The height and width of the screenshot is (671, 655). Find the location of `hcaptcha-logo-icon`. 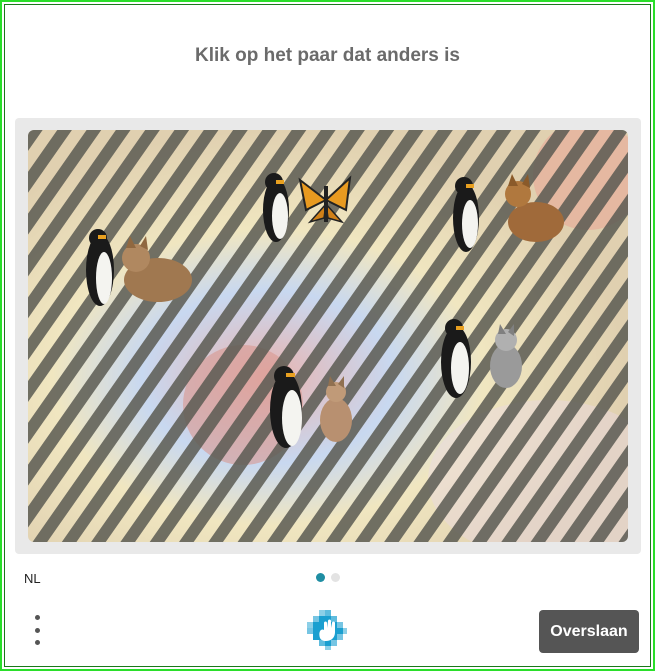

hcaptcha-logo-icon is located at coordinates (327, 630).